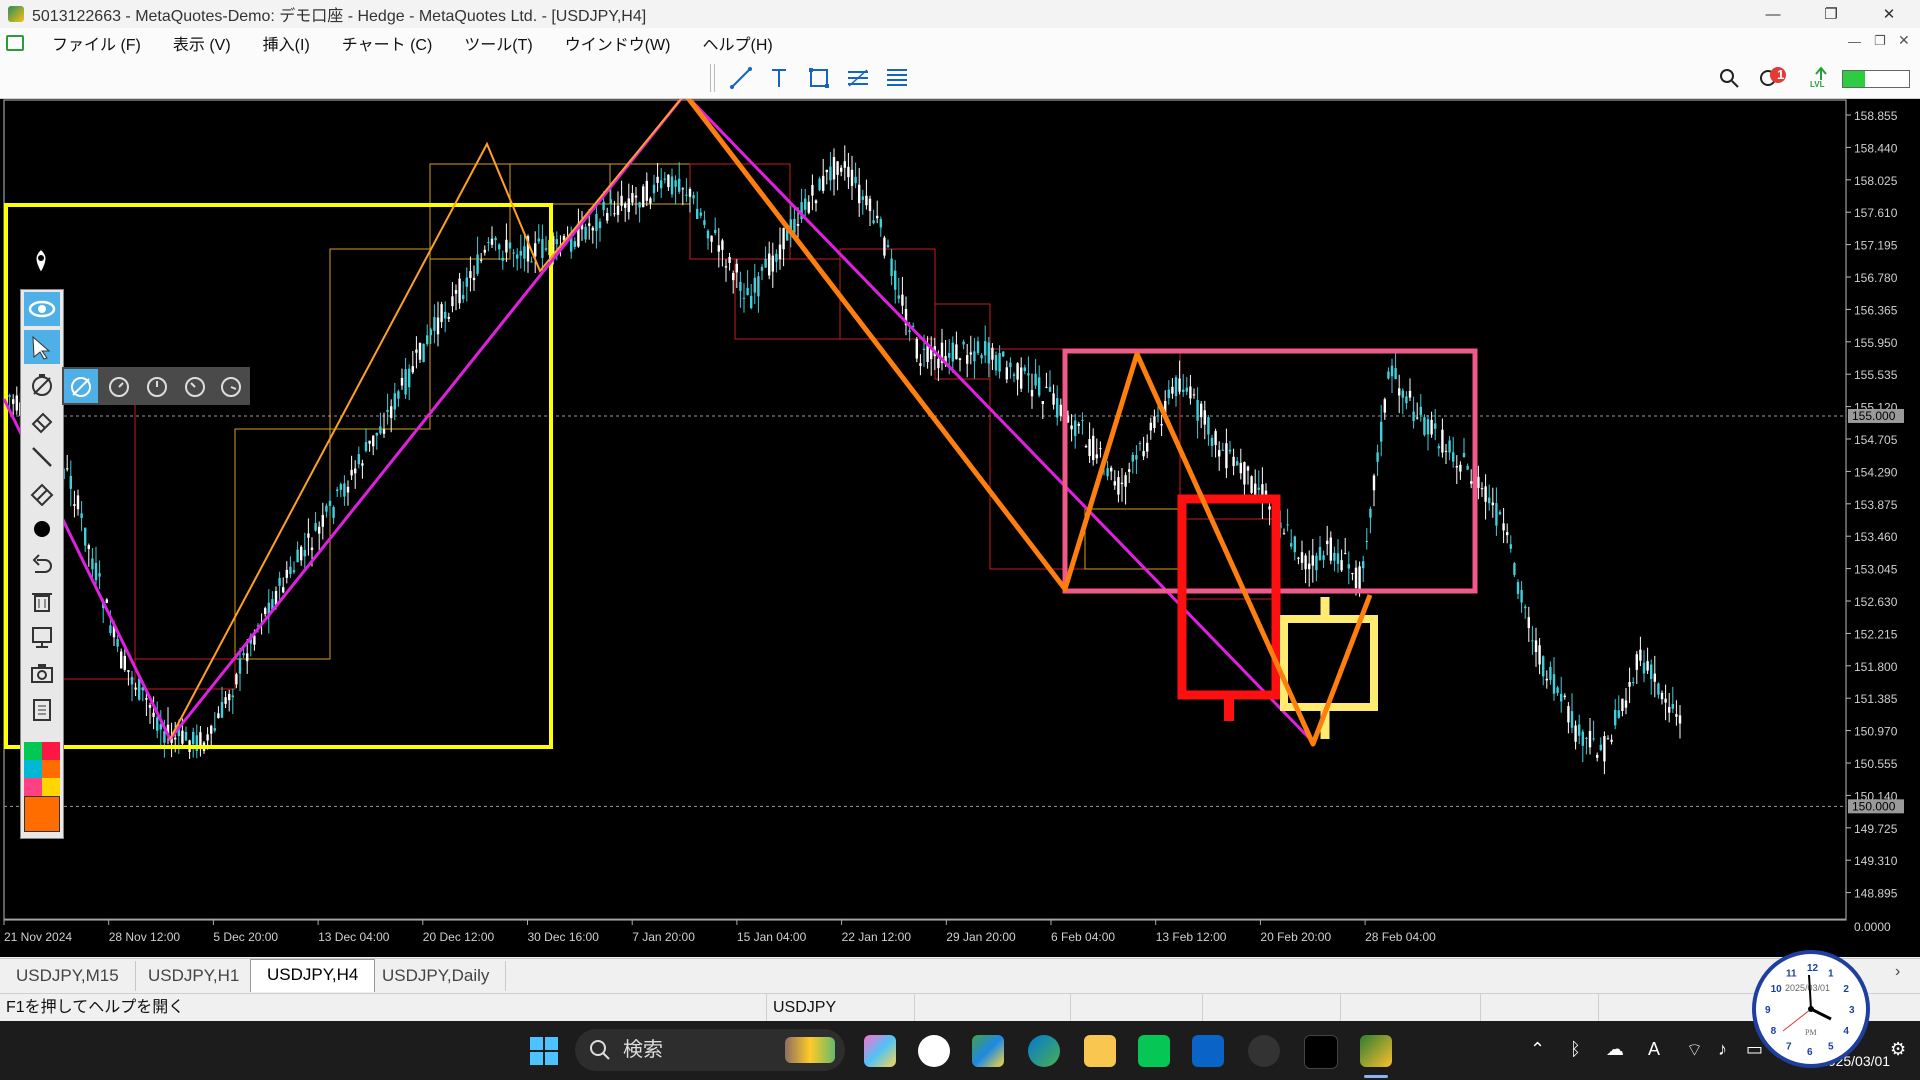 The width and height of the screenshot is (1920, 1080). I want to click on helper-box, so click(1132, 539).